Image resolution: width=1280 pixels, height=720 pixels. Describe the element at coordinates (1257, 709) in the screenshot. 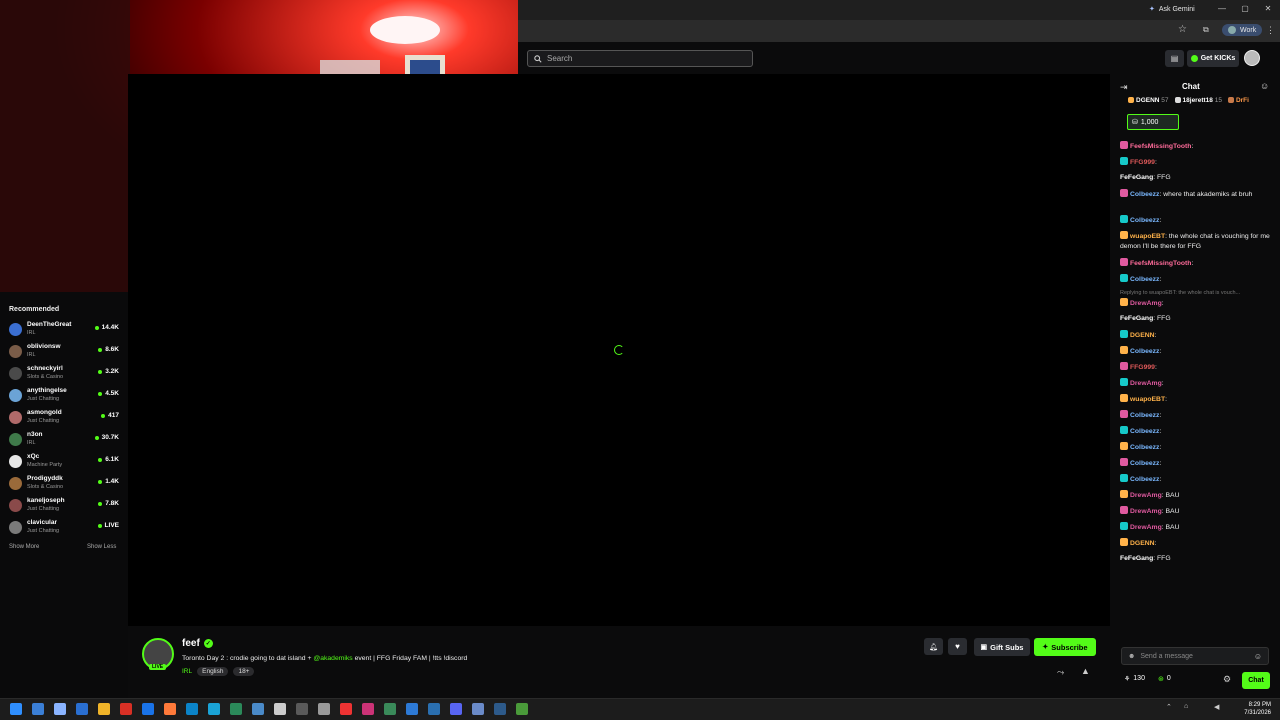

I see `system-clock: 8:29 PM 7/31/2026` at that location.